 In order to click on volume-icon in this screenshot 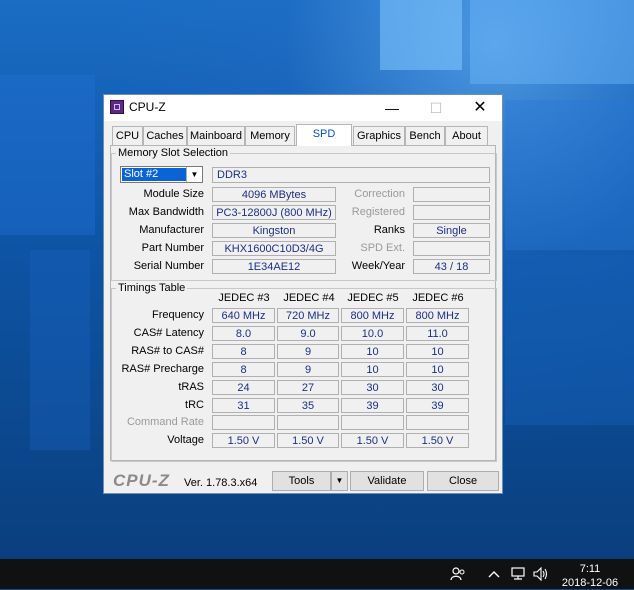, I will do `click(541, 574)`.